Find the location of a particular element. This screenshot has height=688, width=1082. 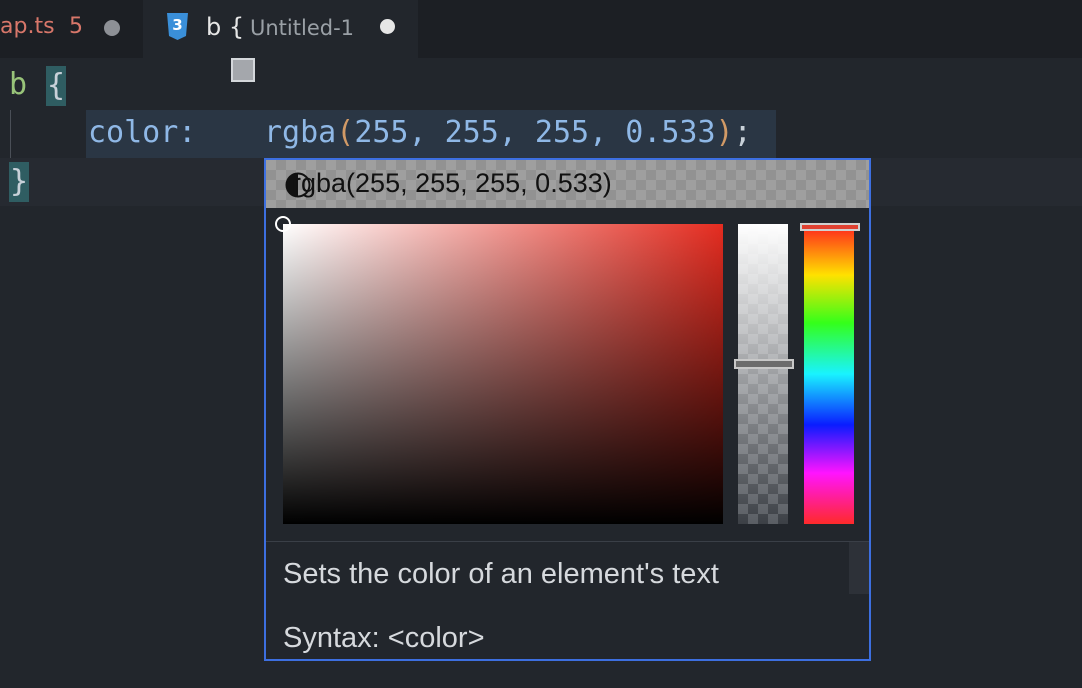

tab-label: ap.ts is located at coordinates (27, 26).